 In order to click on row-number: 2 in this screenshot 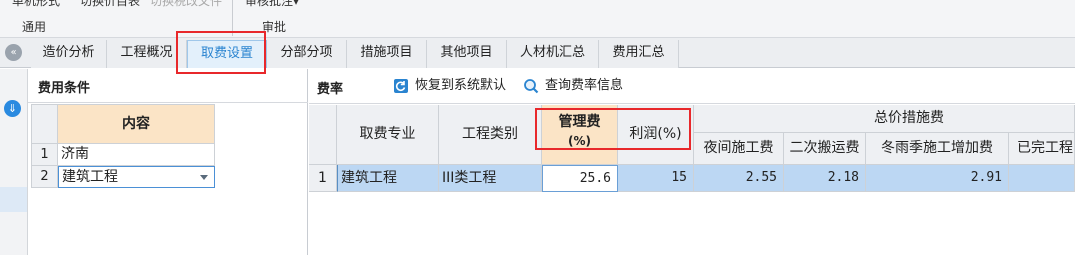, I will do `click(44, 177)`.